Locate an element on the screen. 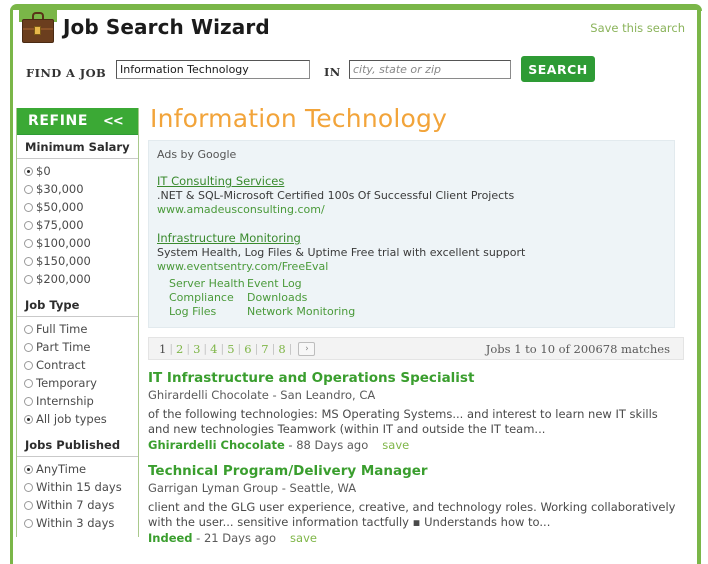 The height and width of the screenshot is (564, 708). page-header: Job Search Wizard Save this search is located at coordinates (355, 25).